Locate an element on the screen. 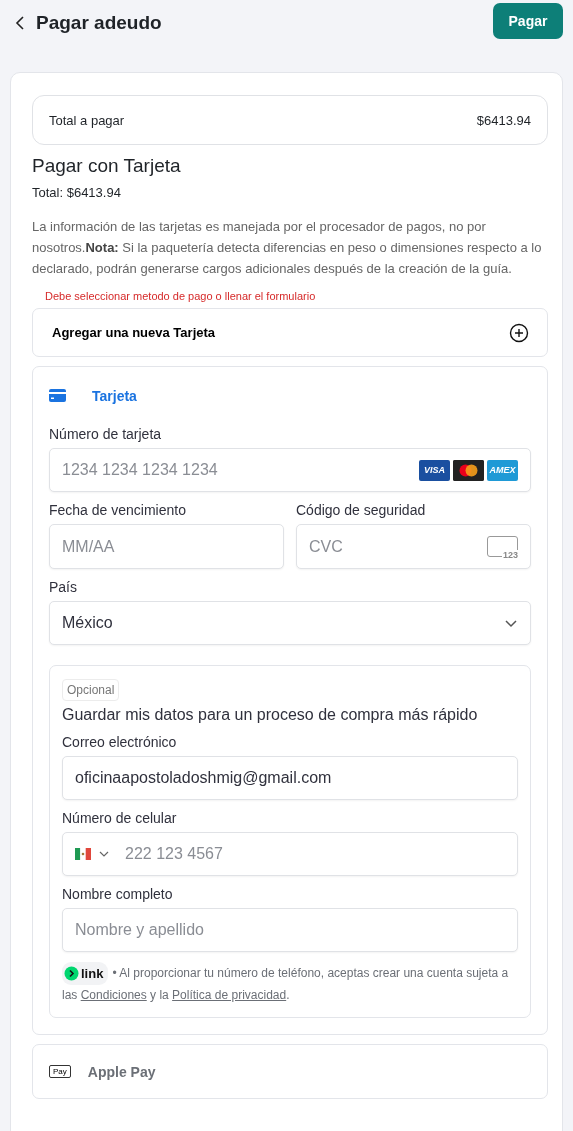 The height and width of the screenshot is (1131, 573). country-select: México is located at coordinates (290, 623).